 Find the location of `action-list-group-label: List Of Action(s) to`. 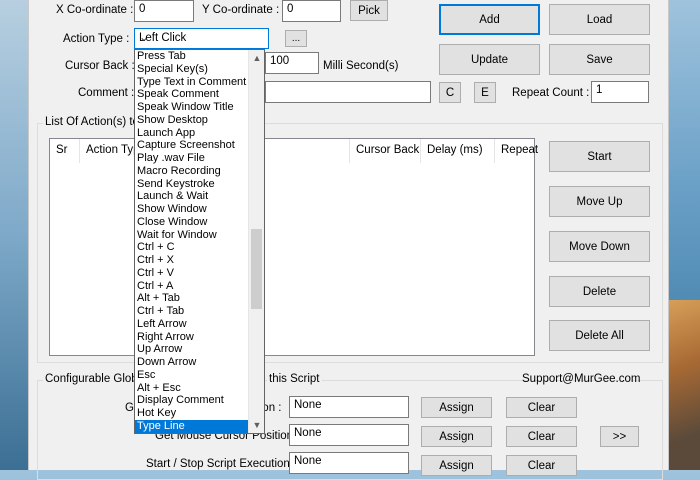

action-list-group-label: List Of Action(s) to is located at coordinates (92, 122).